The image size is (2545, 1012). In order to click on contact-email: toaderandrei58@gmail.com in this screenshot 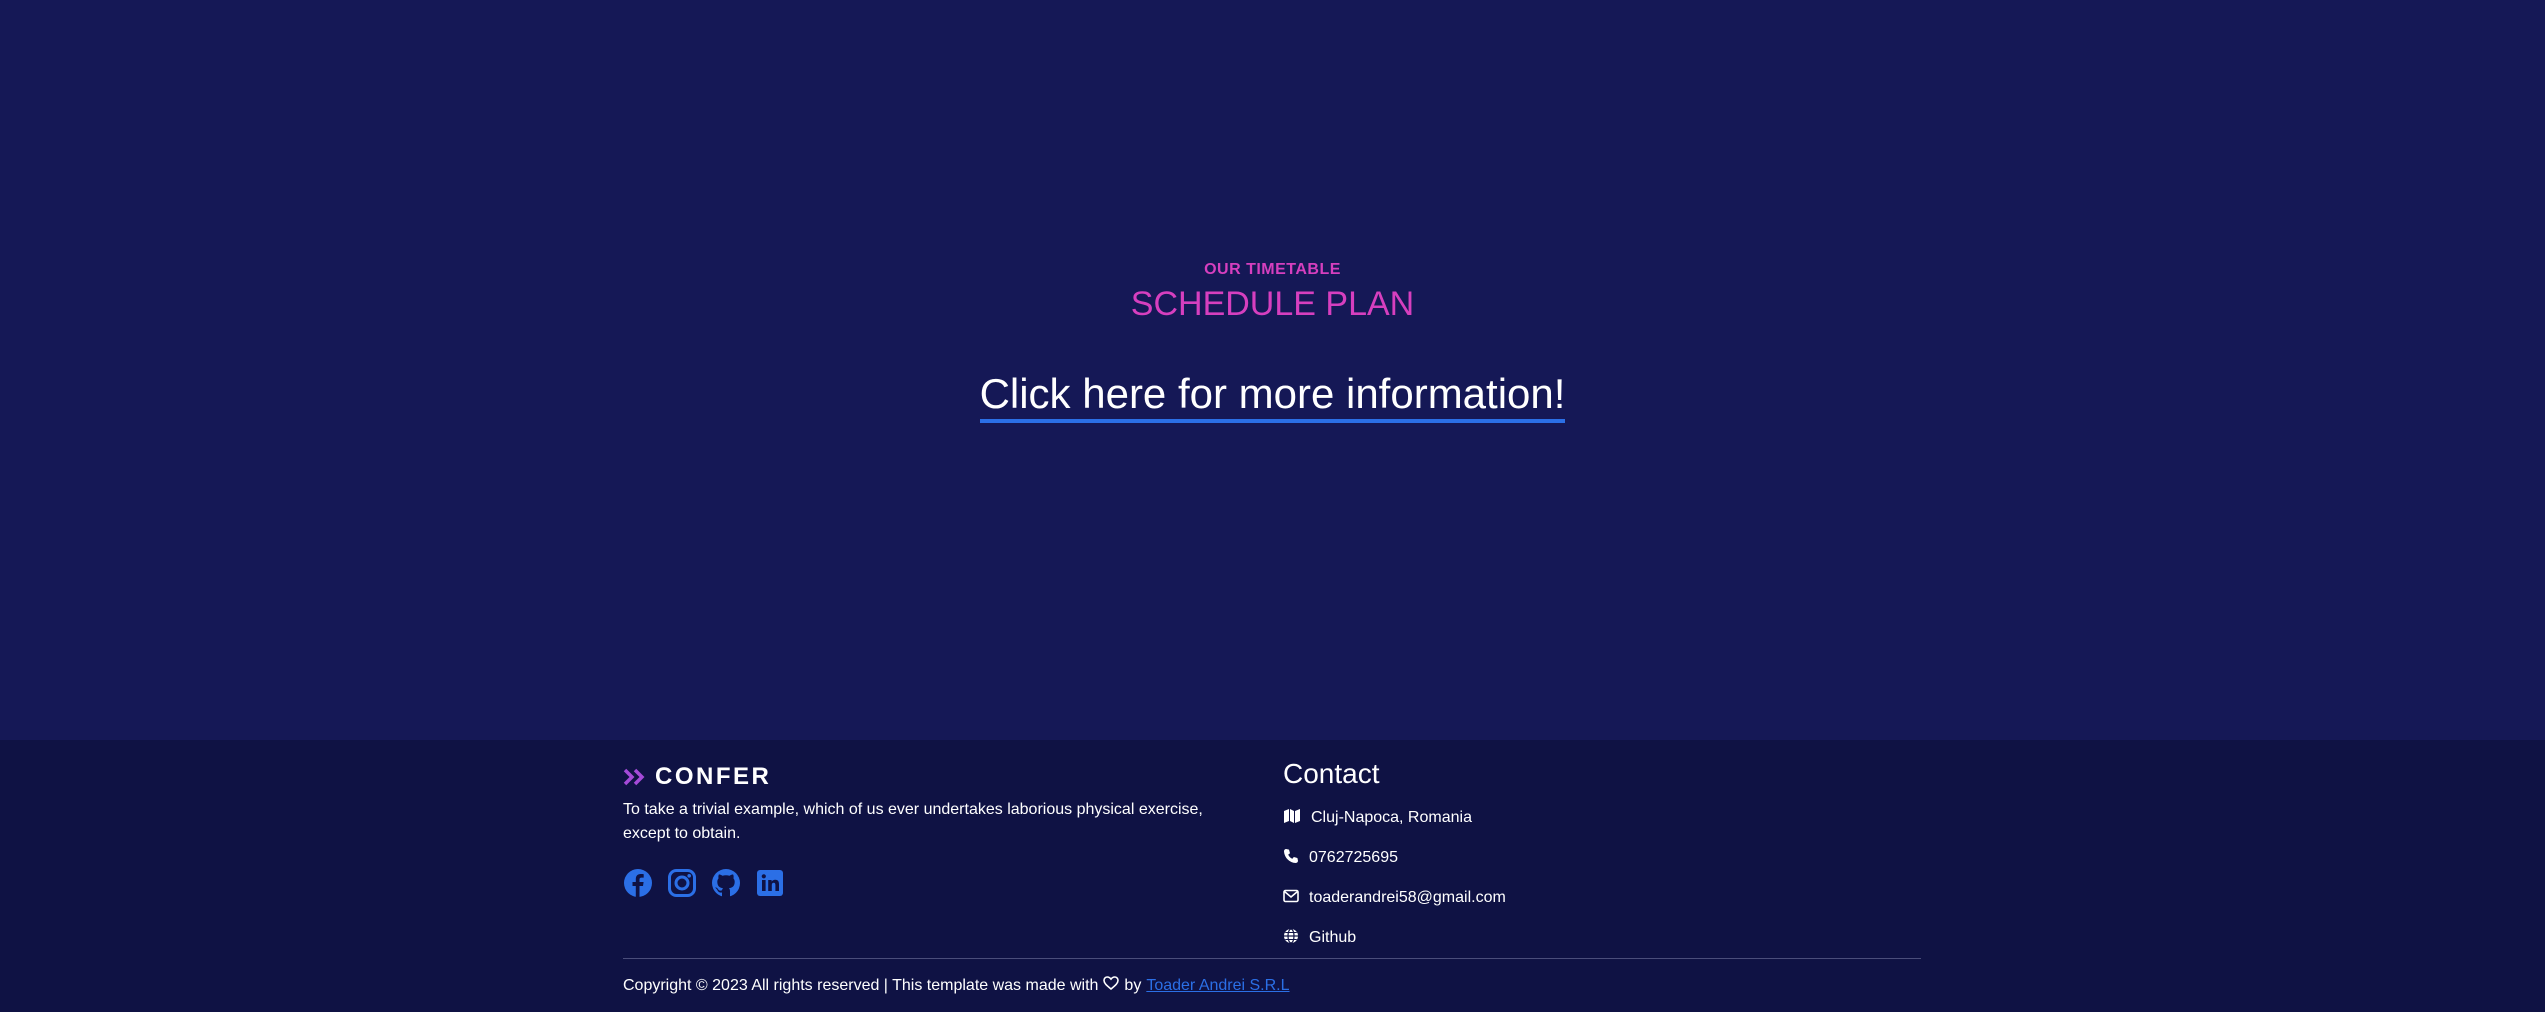, I will do `click(1394, 898)`.